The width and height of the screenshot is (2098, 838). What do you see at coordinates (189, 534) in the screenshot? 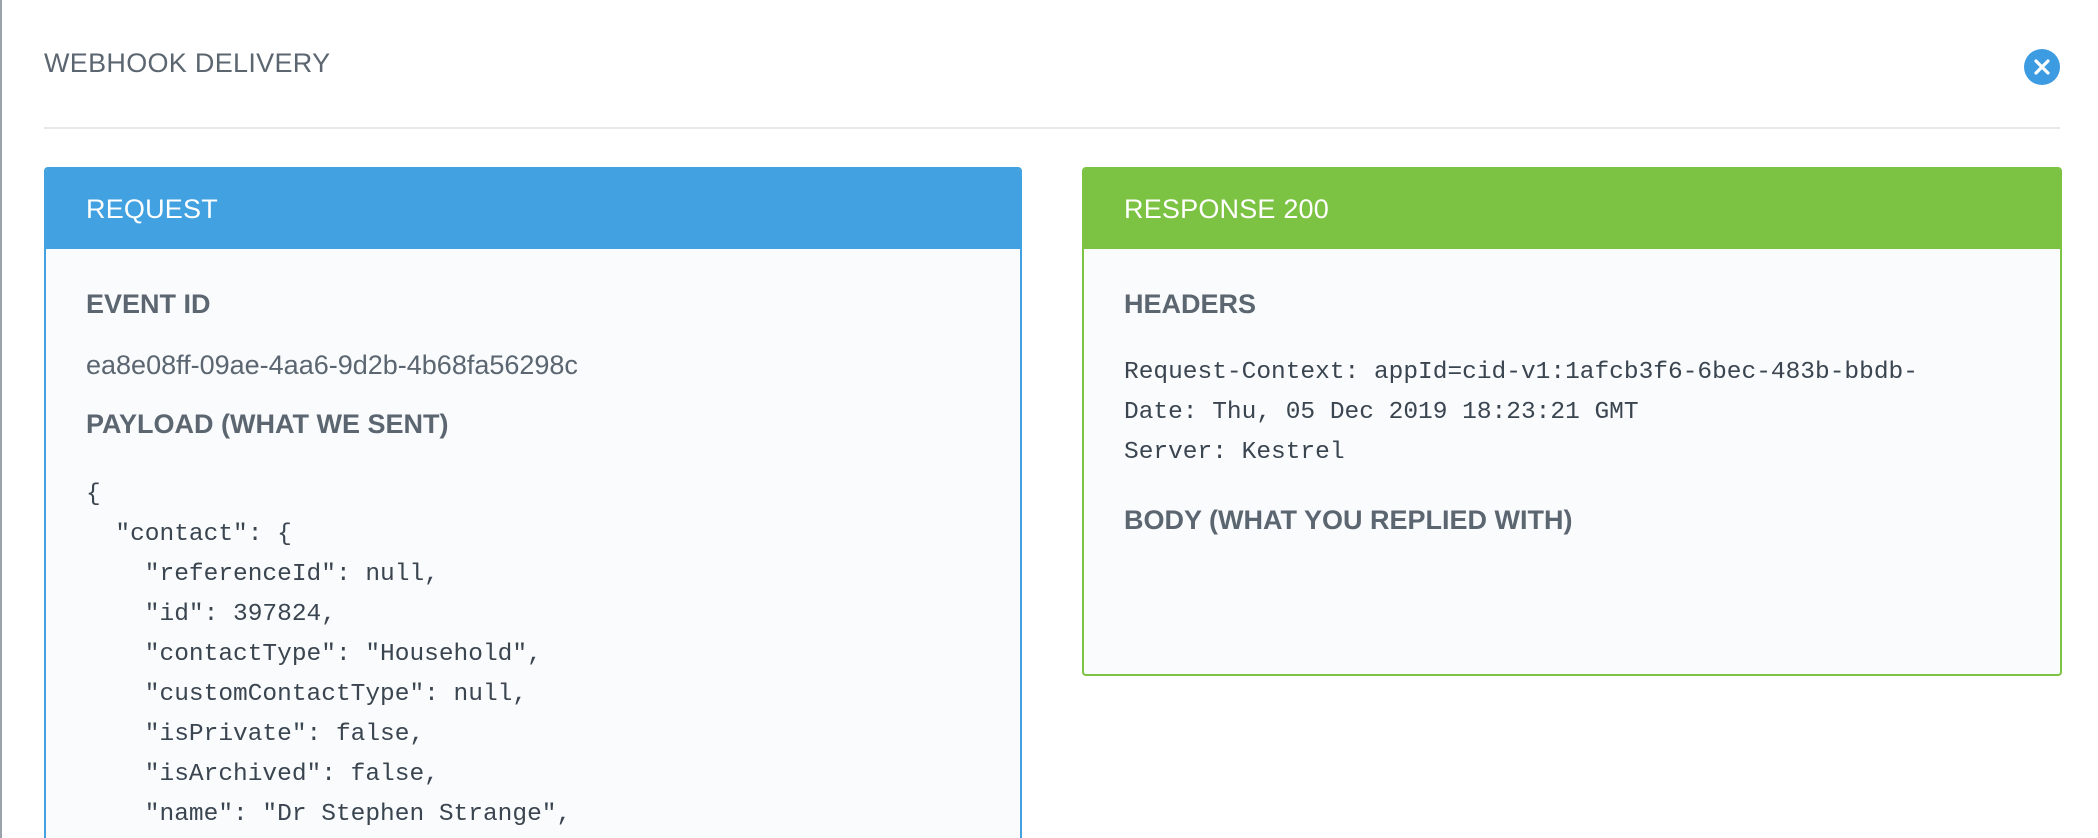
I see `code-line: "contact": {` at bounding box center [189, 534].